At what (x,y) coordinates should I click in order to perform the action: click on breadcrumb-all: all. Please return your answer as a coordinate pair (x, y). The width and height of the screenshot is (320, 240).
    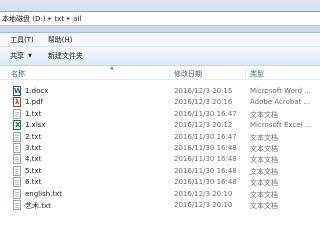
    Looking at the image, I should click on (77, 19).